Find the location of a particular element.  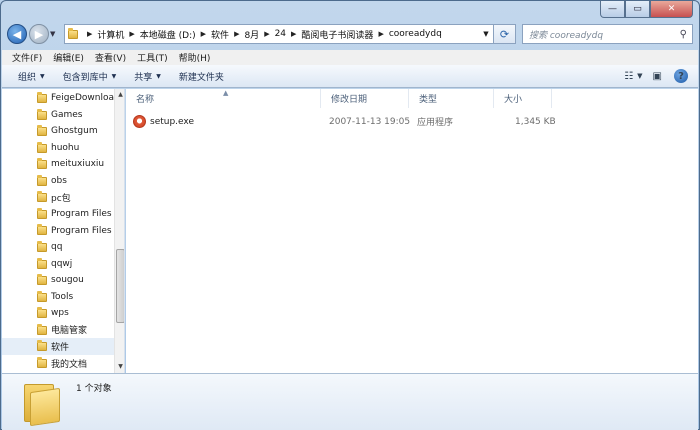

tree-item: huohu is located at coordinates (58, 148).